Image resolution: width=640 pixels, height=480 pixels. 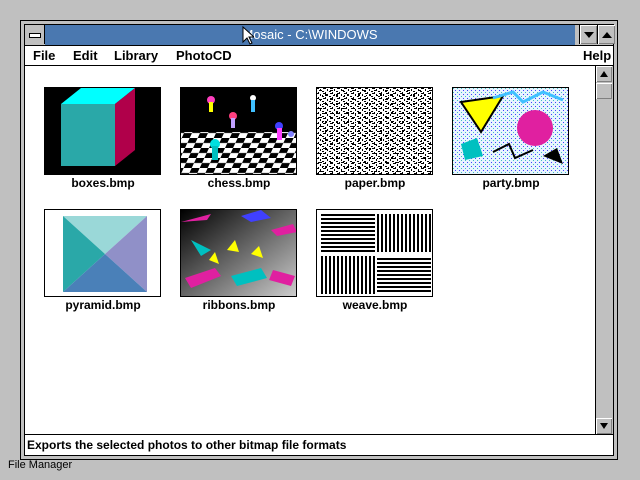 I want to click on pyramid-image, so click(x=102, y=253).